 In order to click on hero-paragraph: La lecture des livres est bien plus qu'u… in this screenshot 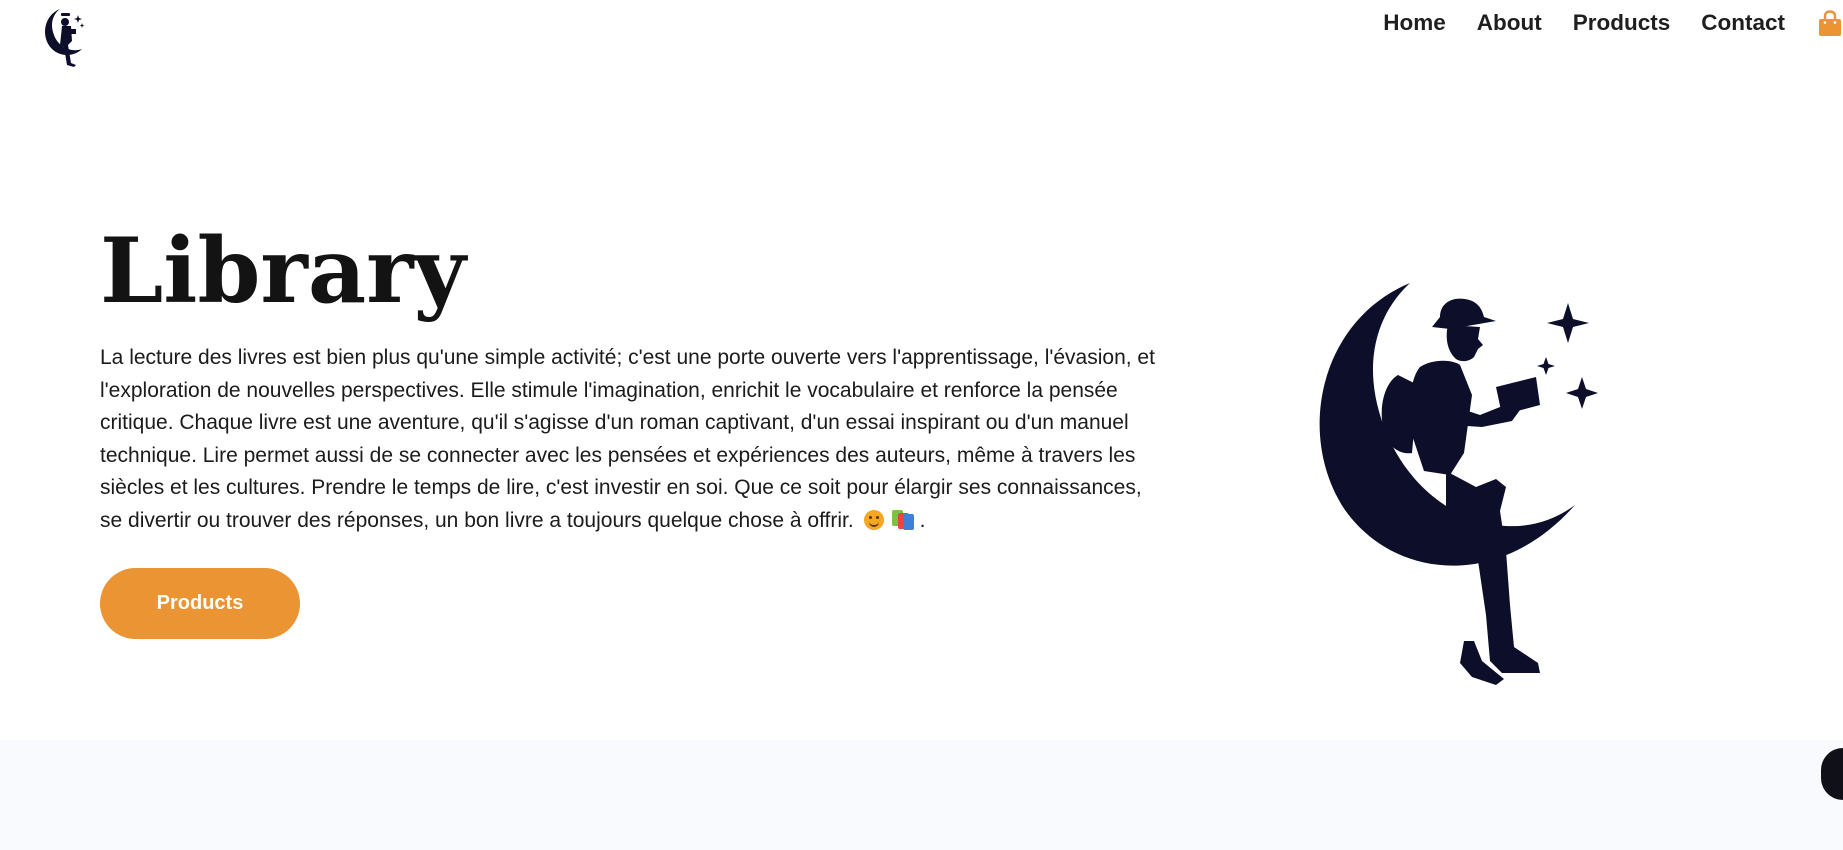, I will do `click(630, 439)`.